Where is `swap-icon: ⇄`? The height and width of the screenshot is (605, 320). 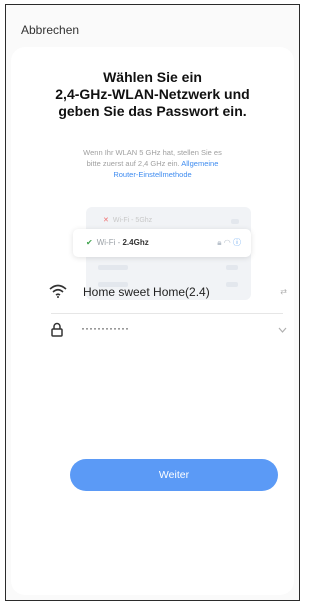 swap-icon: ⇄ is located at coordinates (283, 291).